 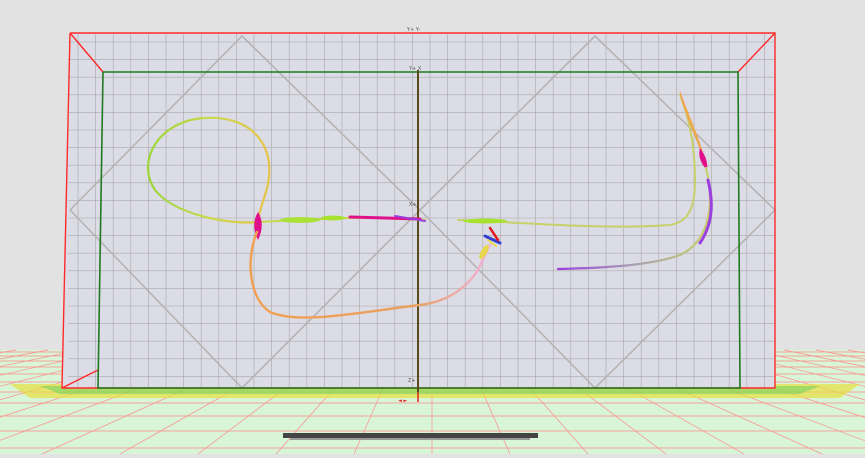 I want to click on bottom-small-label: ◄ ►, so click(x=402, y=401).